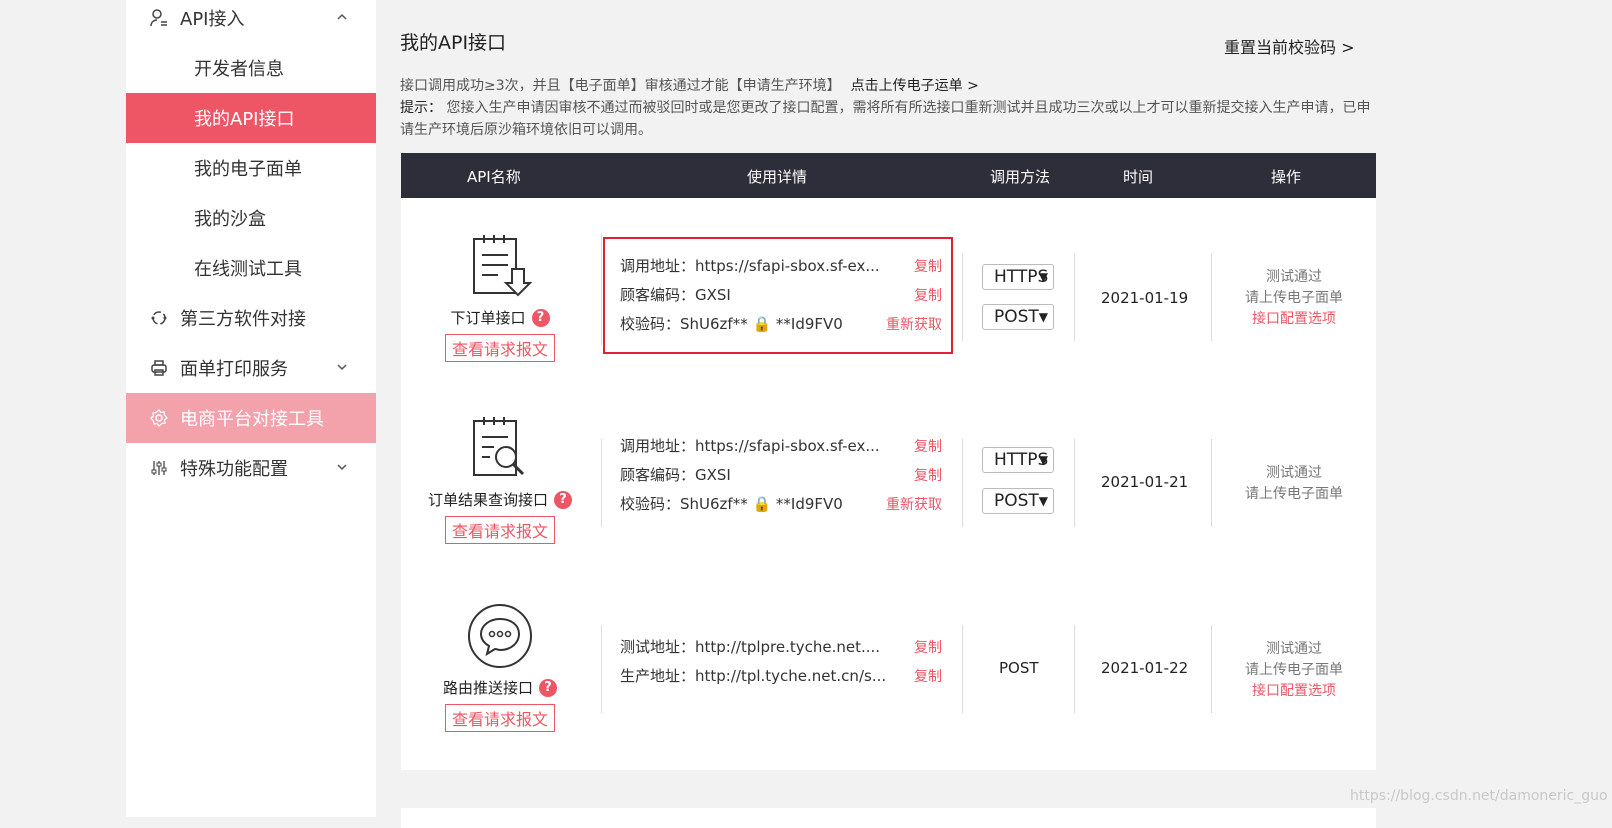  What do you see at coordinates (244, 119) in the screenshot?
I see `sidebar-item-label: 我的API接口` at bounding box center [244, 119].